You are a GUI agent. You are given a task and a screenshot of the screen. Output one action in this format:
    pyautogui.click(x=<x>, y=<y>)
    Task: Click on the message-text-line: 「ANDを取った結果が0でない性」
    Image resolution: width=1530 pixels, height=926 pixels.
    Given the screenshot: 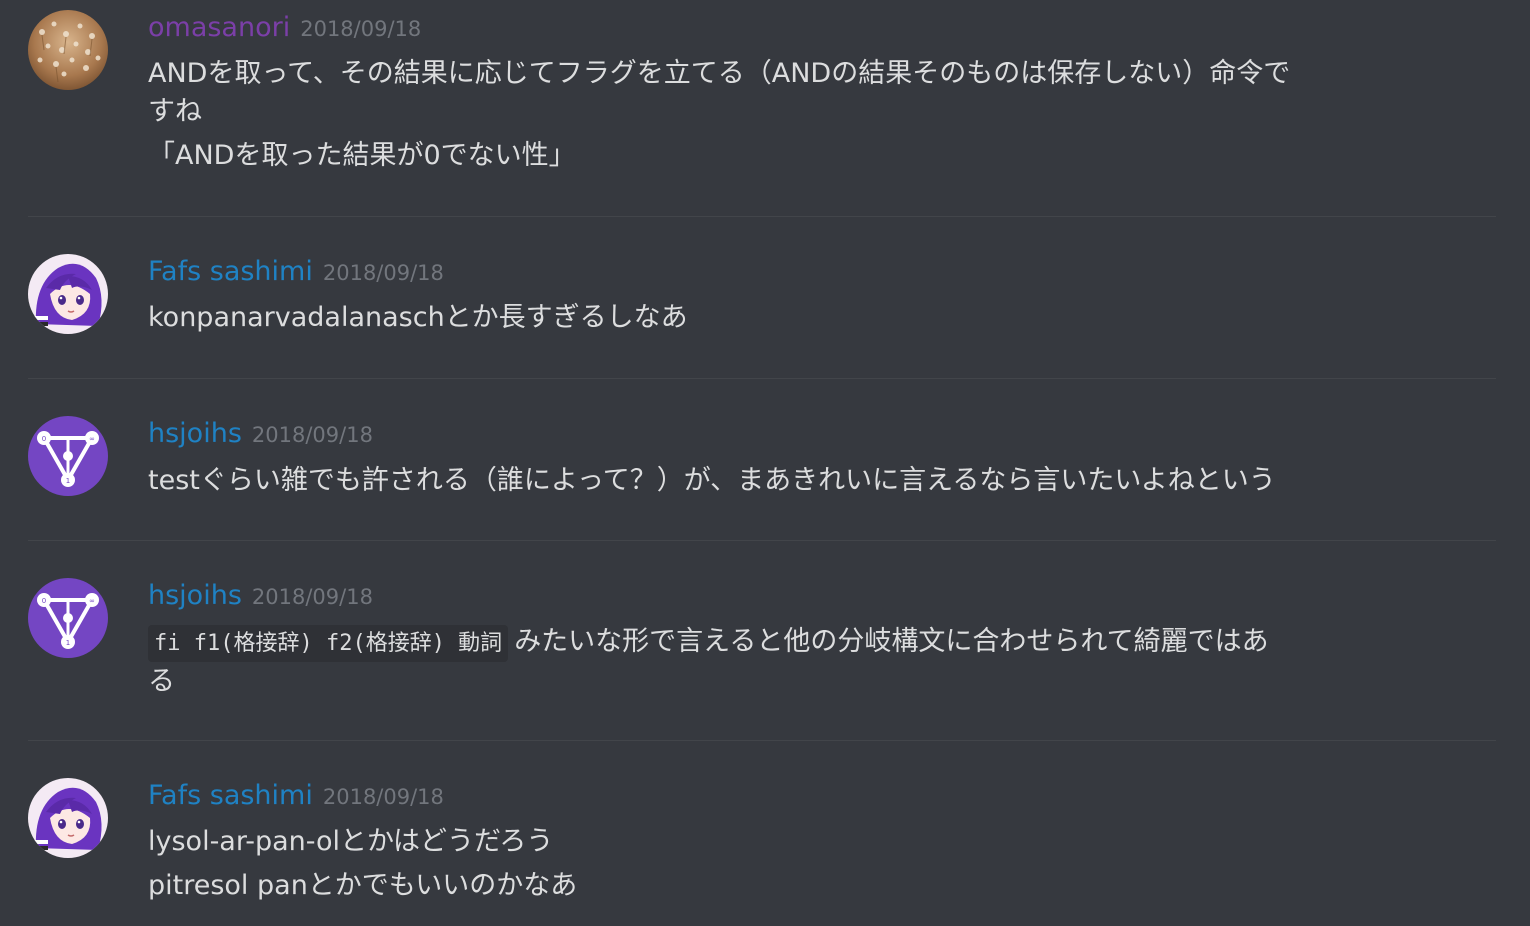 What is the action you would take?
    pyautogui.click(x=362, y=155)
    